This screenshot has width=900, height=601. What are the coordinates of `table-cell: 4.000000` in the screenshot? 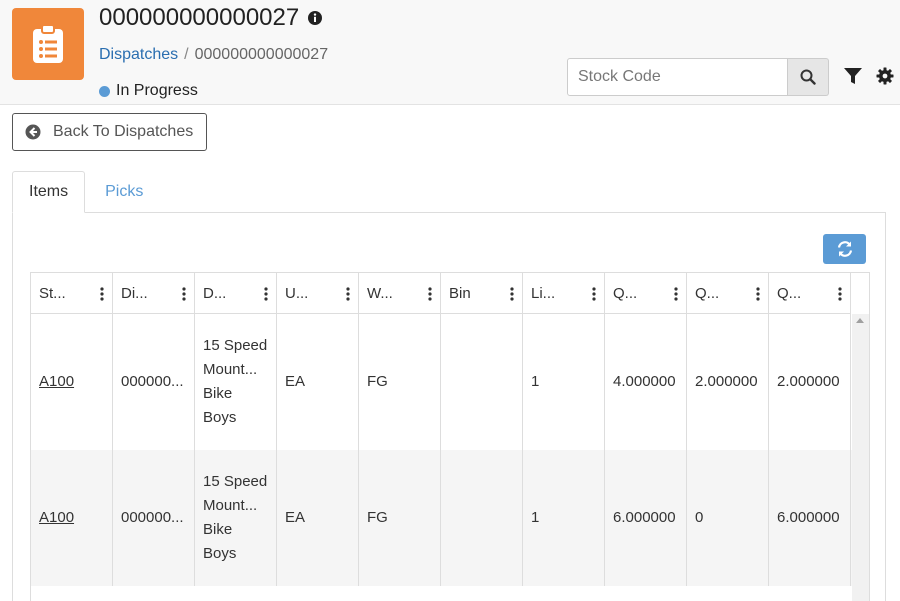 It's located at (646, 382).